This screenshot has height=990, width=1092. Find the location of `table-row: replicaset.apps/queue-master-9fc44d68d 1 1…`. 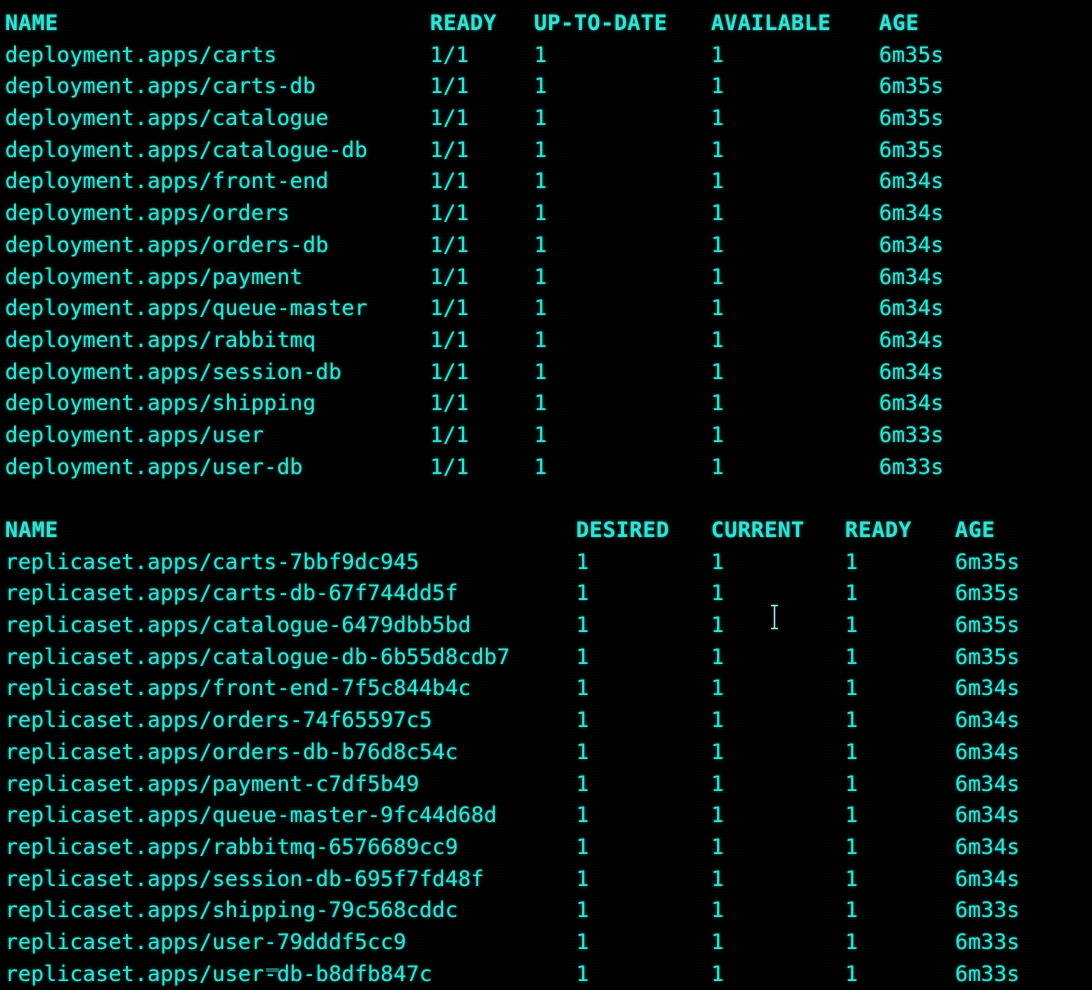

table-row: replicaset.apps/queue-master-9fc44d68d 1 1… is located at coordinates (546, 816).